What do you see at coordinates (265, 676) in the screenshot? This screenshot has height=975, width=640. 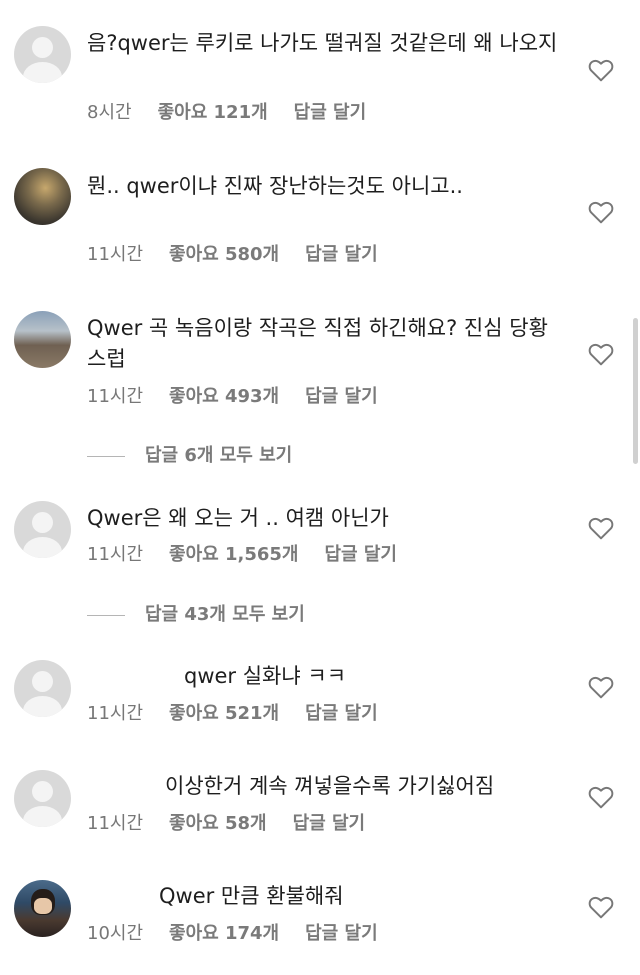 I see `comment-text: qwer 실화냐 ㅋㅋ` at bounding box center [265, 676].